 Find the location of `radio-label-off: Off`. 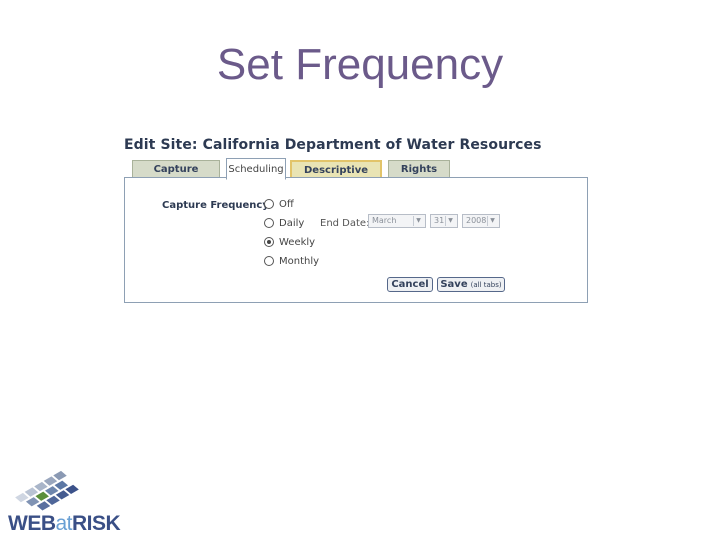

radio-label-off: Off is located at coordinates (286, 204).